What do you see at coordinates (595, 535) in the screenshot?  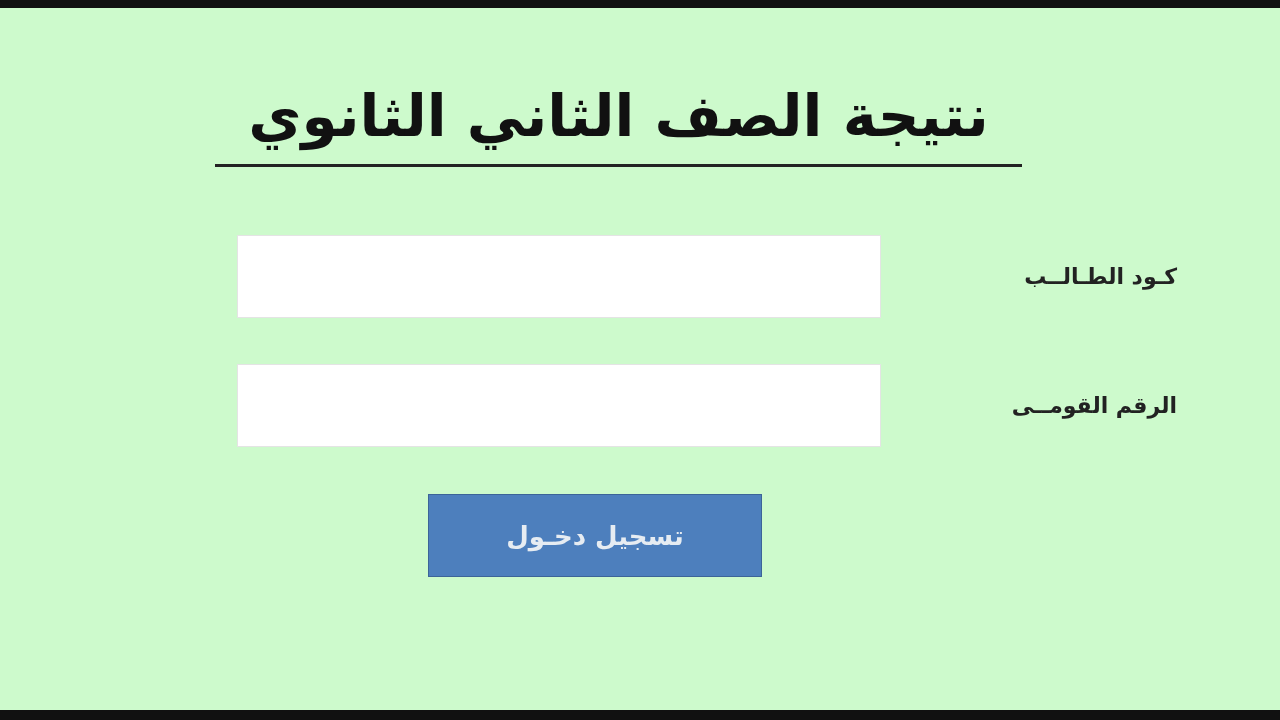 I see `login-button: تسجيل دخـول` at bounding box center [595, 535].